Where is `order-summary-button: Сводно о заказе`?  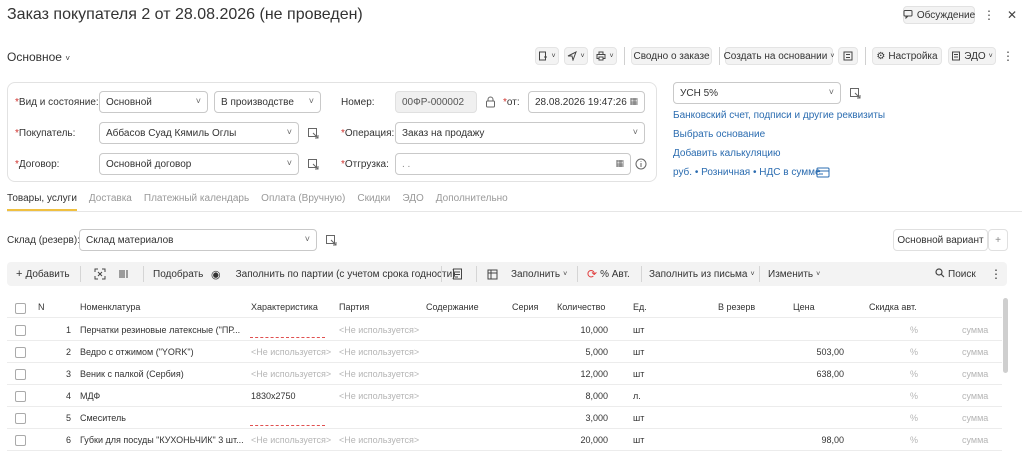 order-summary-button: Сводно о заказе is located at coordinates (671, 56).